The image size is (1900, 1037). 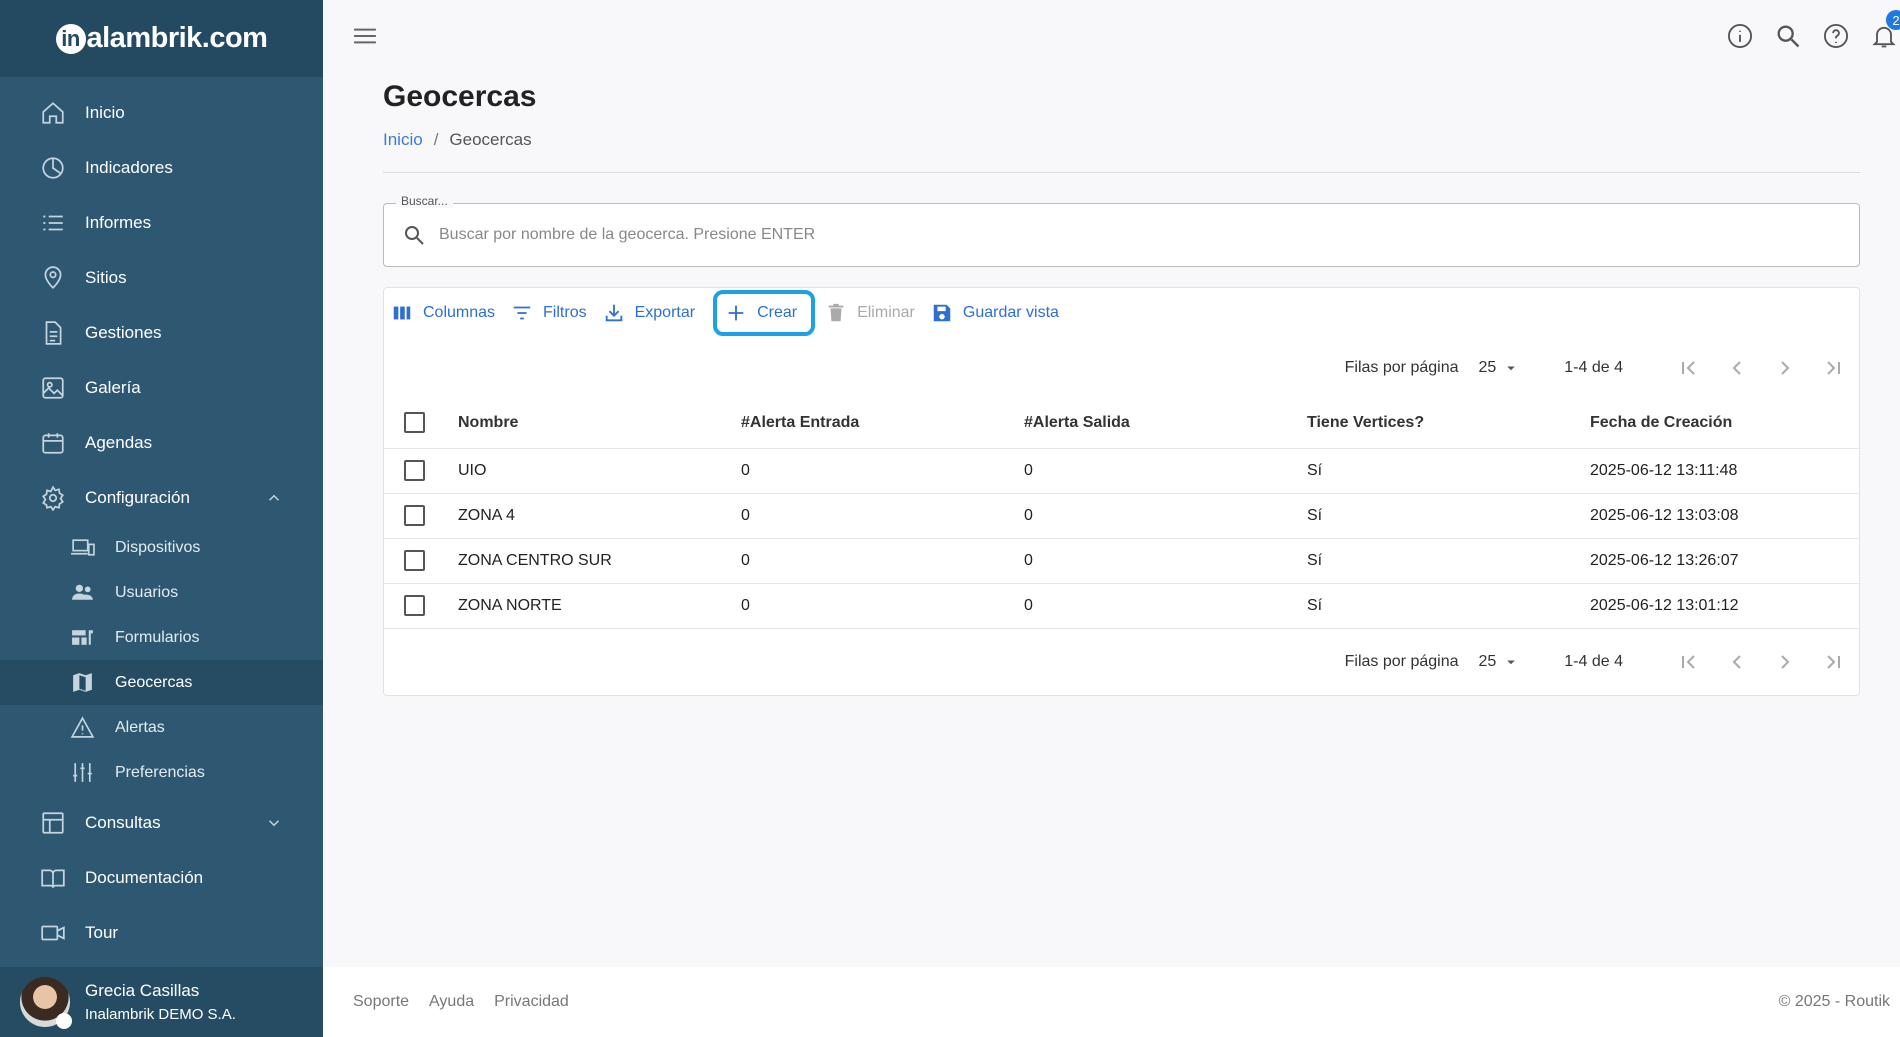 What do you see at coordinates (161, 497) in the screenshot?
I see `sidebar-item-configuracion: Configuración` at bounding box center [161, 497].